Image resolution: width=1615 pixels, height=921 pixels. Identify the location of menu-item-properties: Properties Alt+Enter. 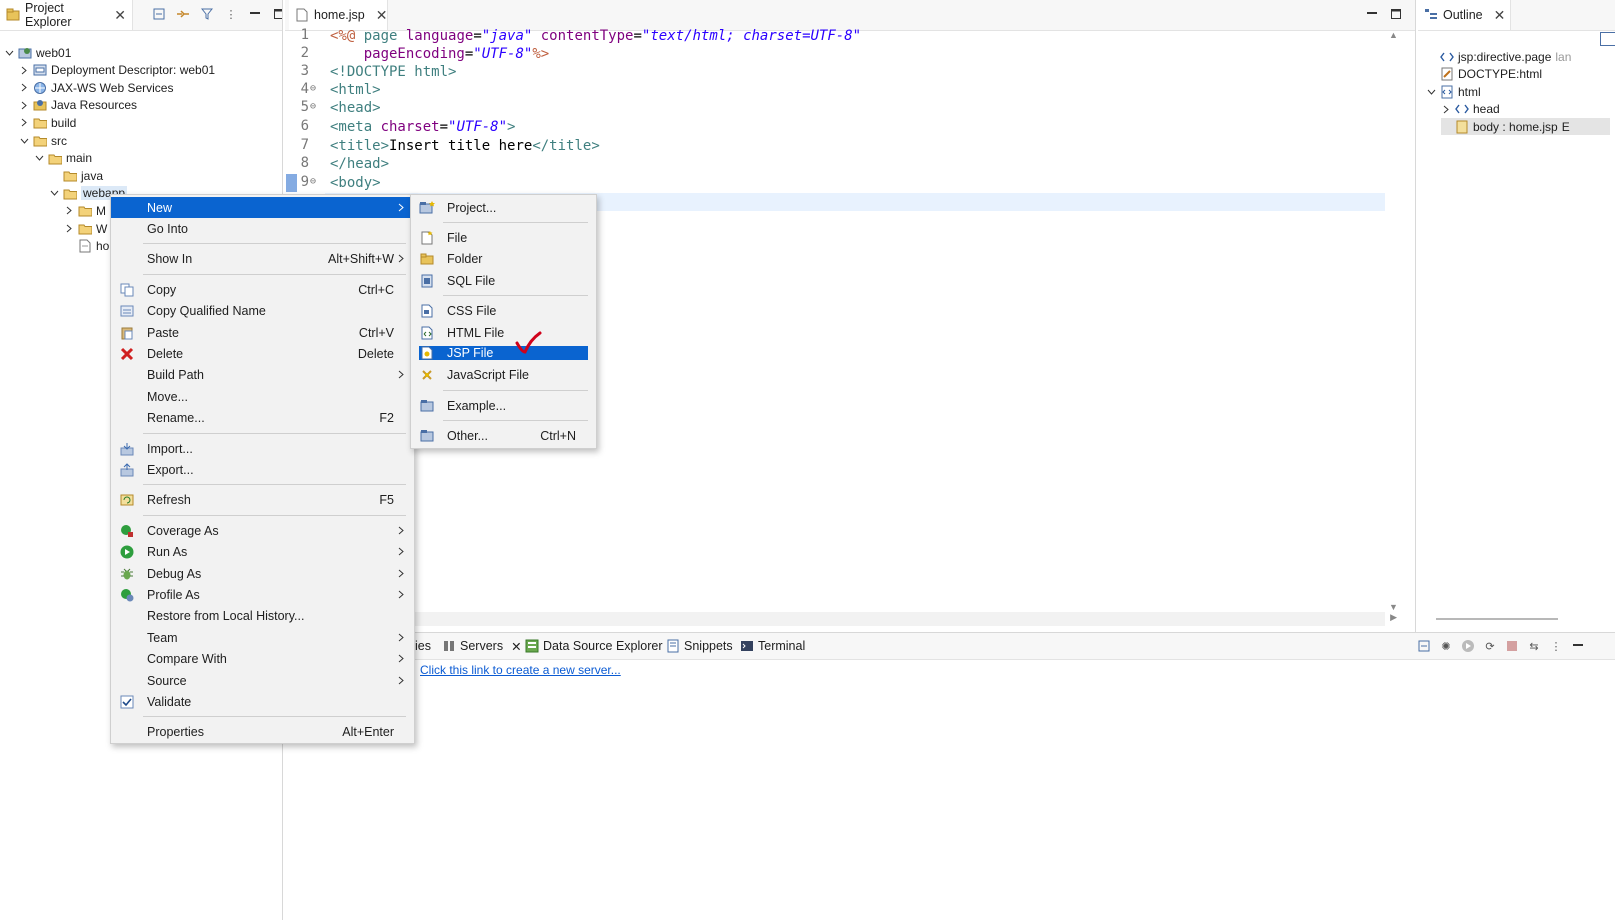
(262, 732).